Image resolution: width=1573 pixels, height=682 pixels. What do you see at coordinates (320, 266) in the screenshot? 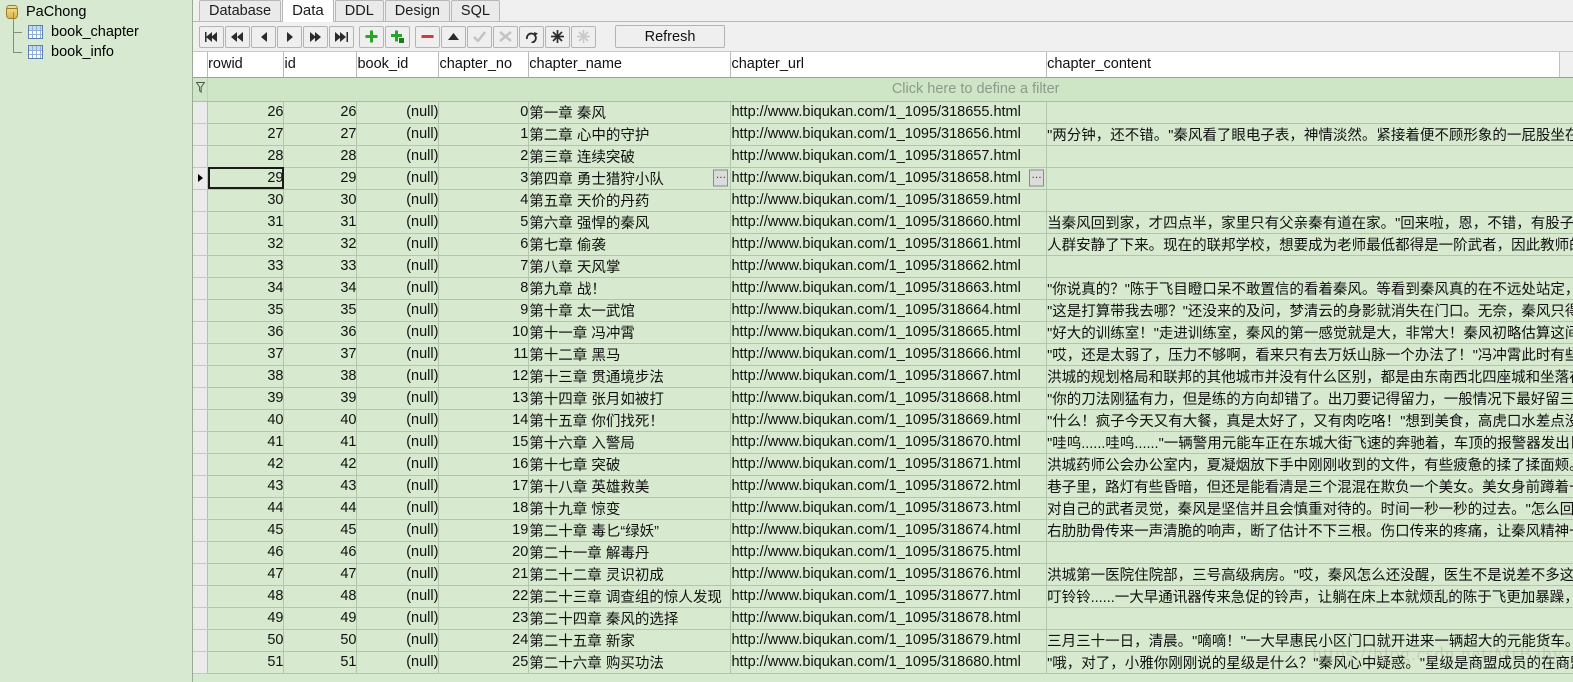
I see `cell-id: 33` at bounding box center [320, 266].